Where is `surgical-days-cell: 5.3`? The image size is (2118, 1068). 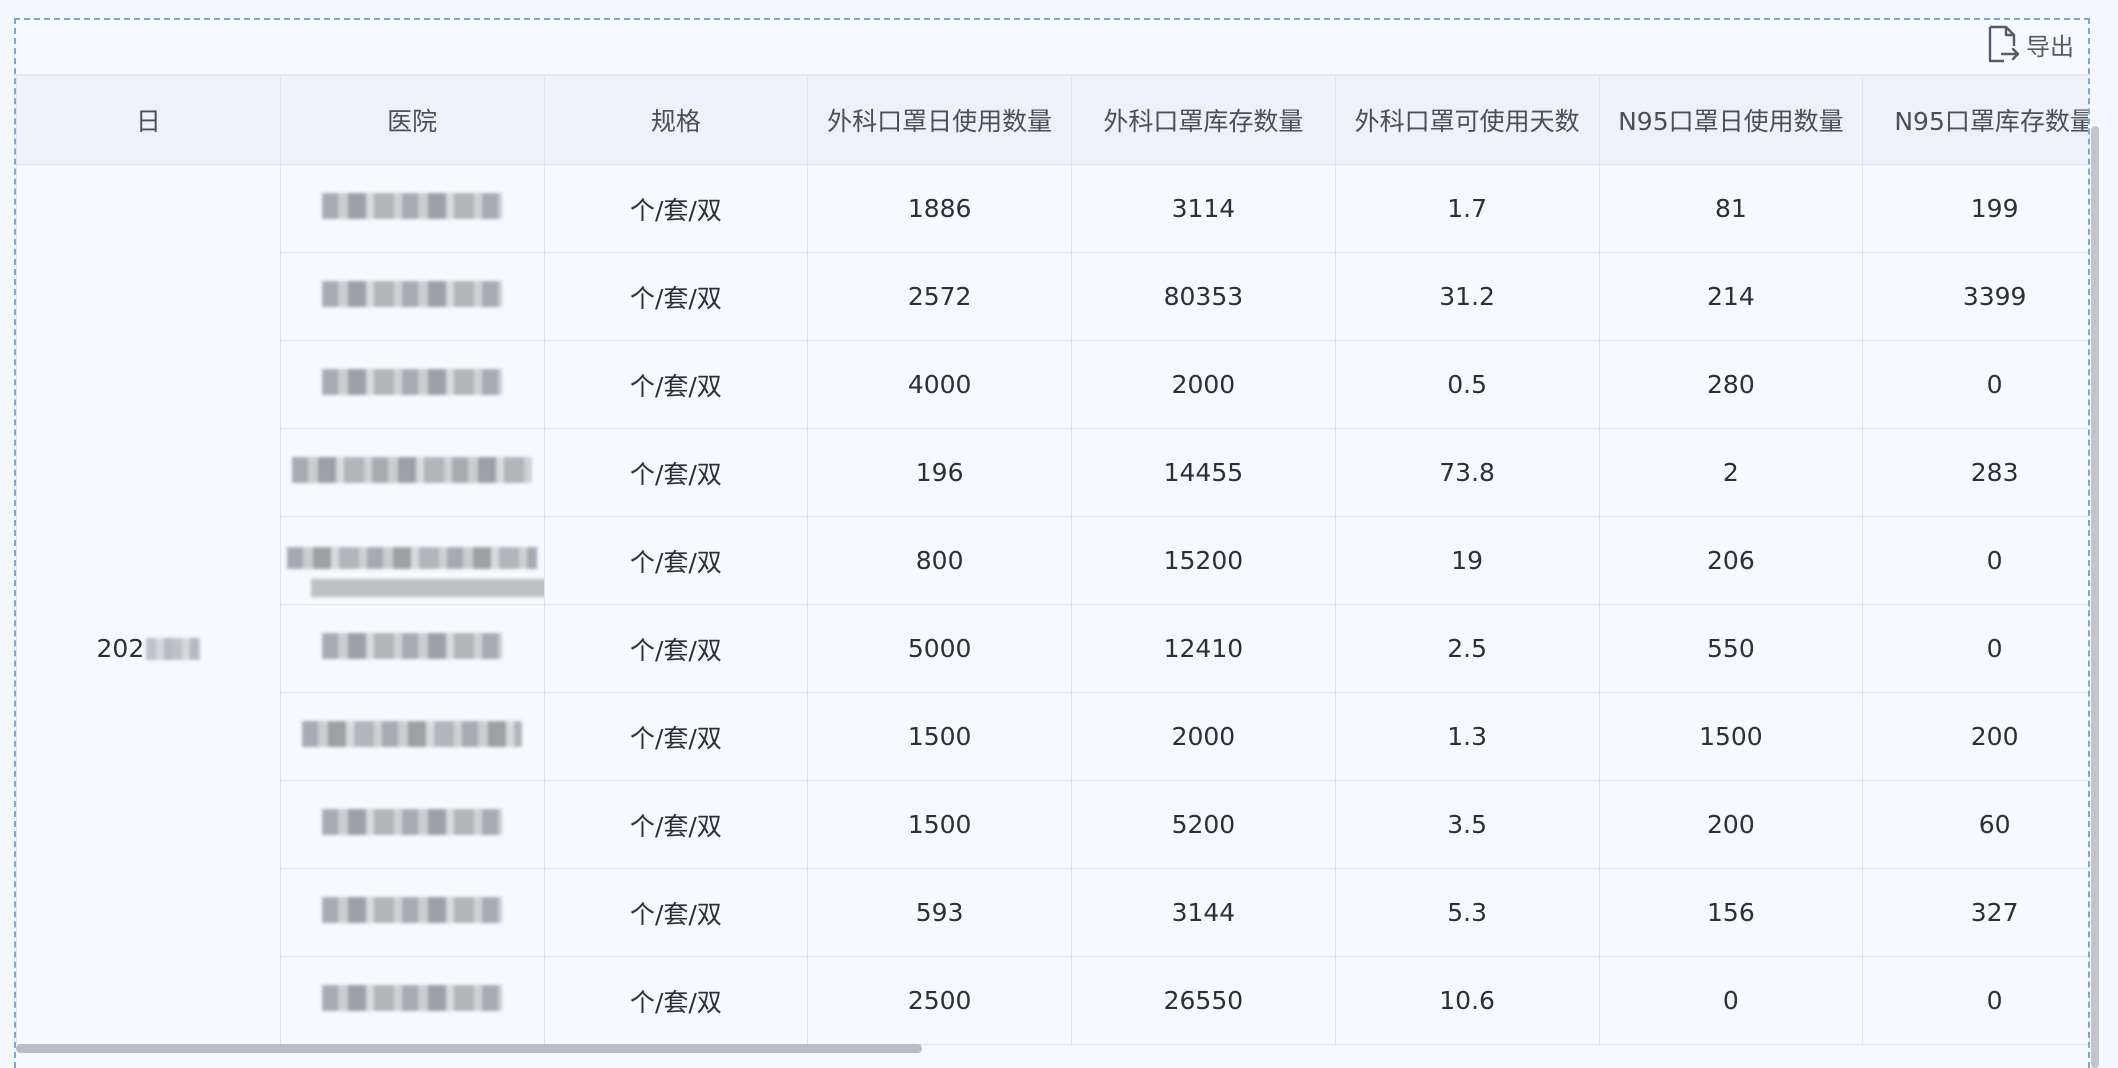 surgical-days-cell: 5.3 is located at coordinates (1467, 912).